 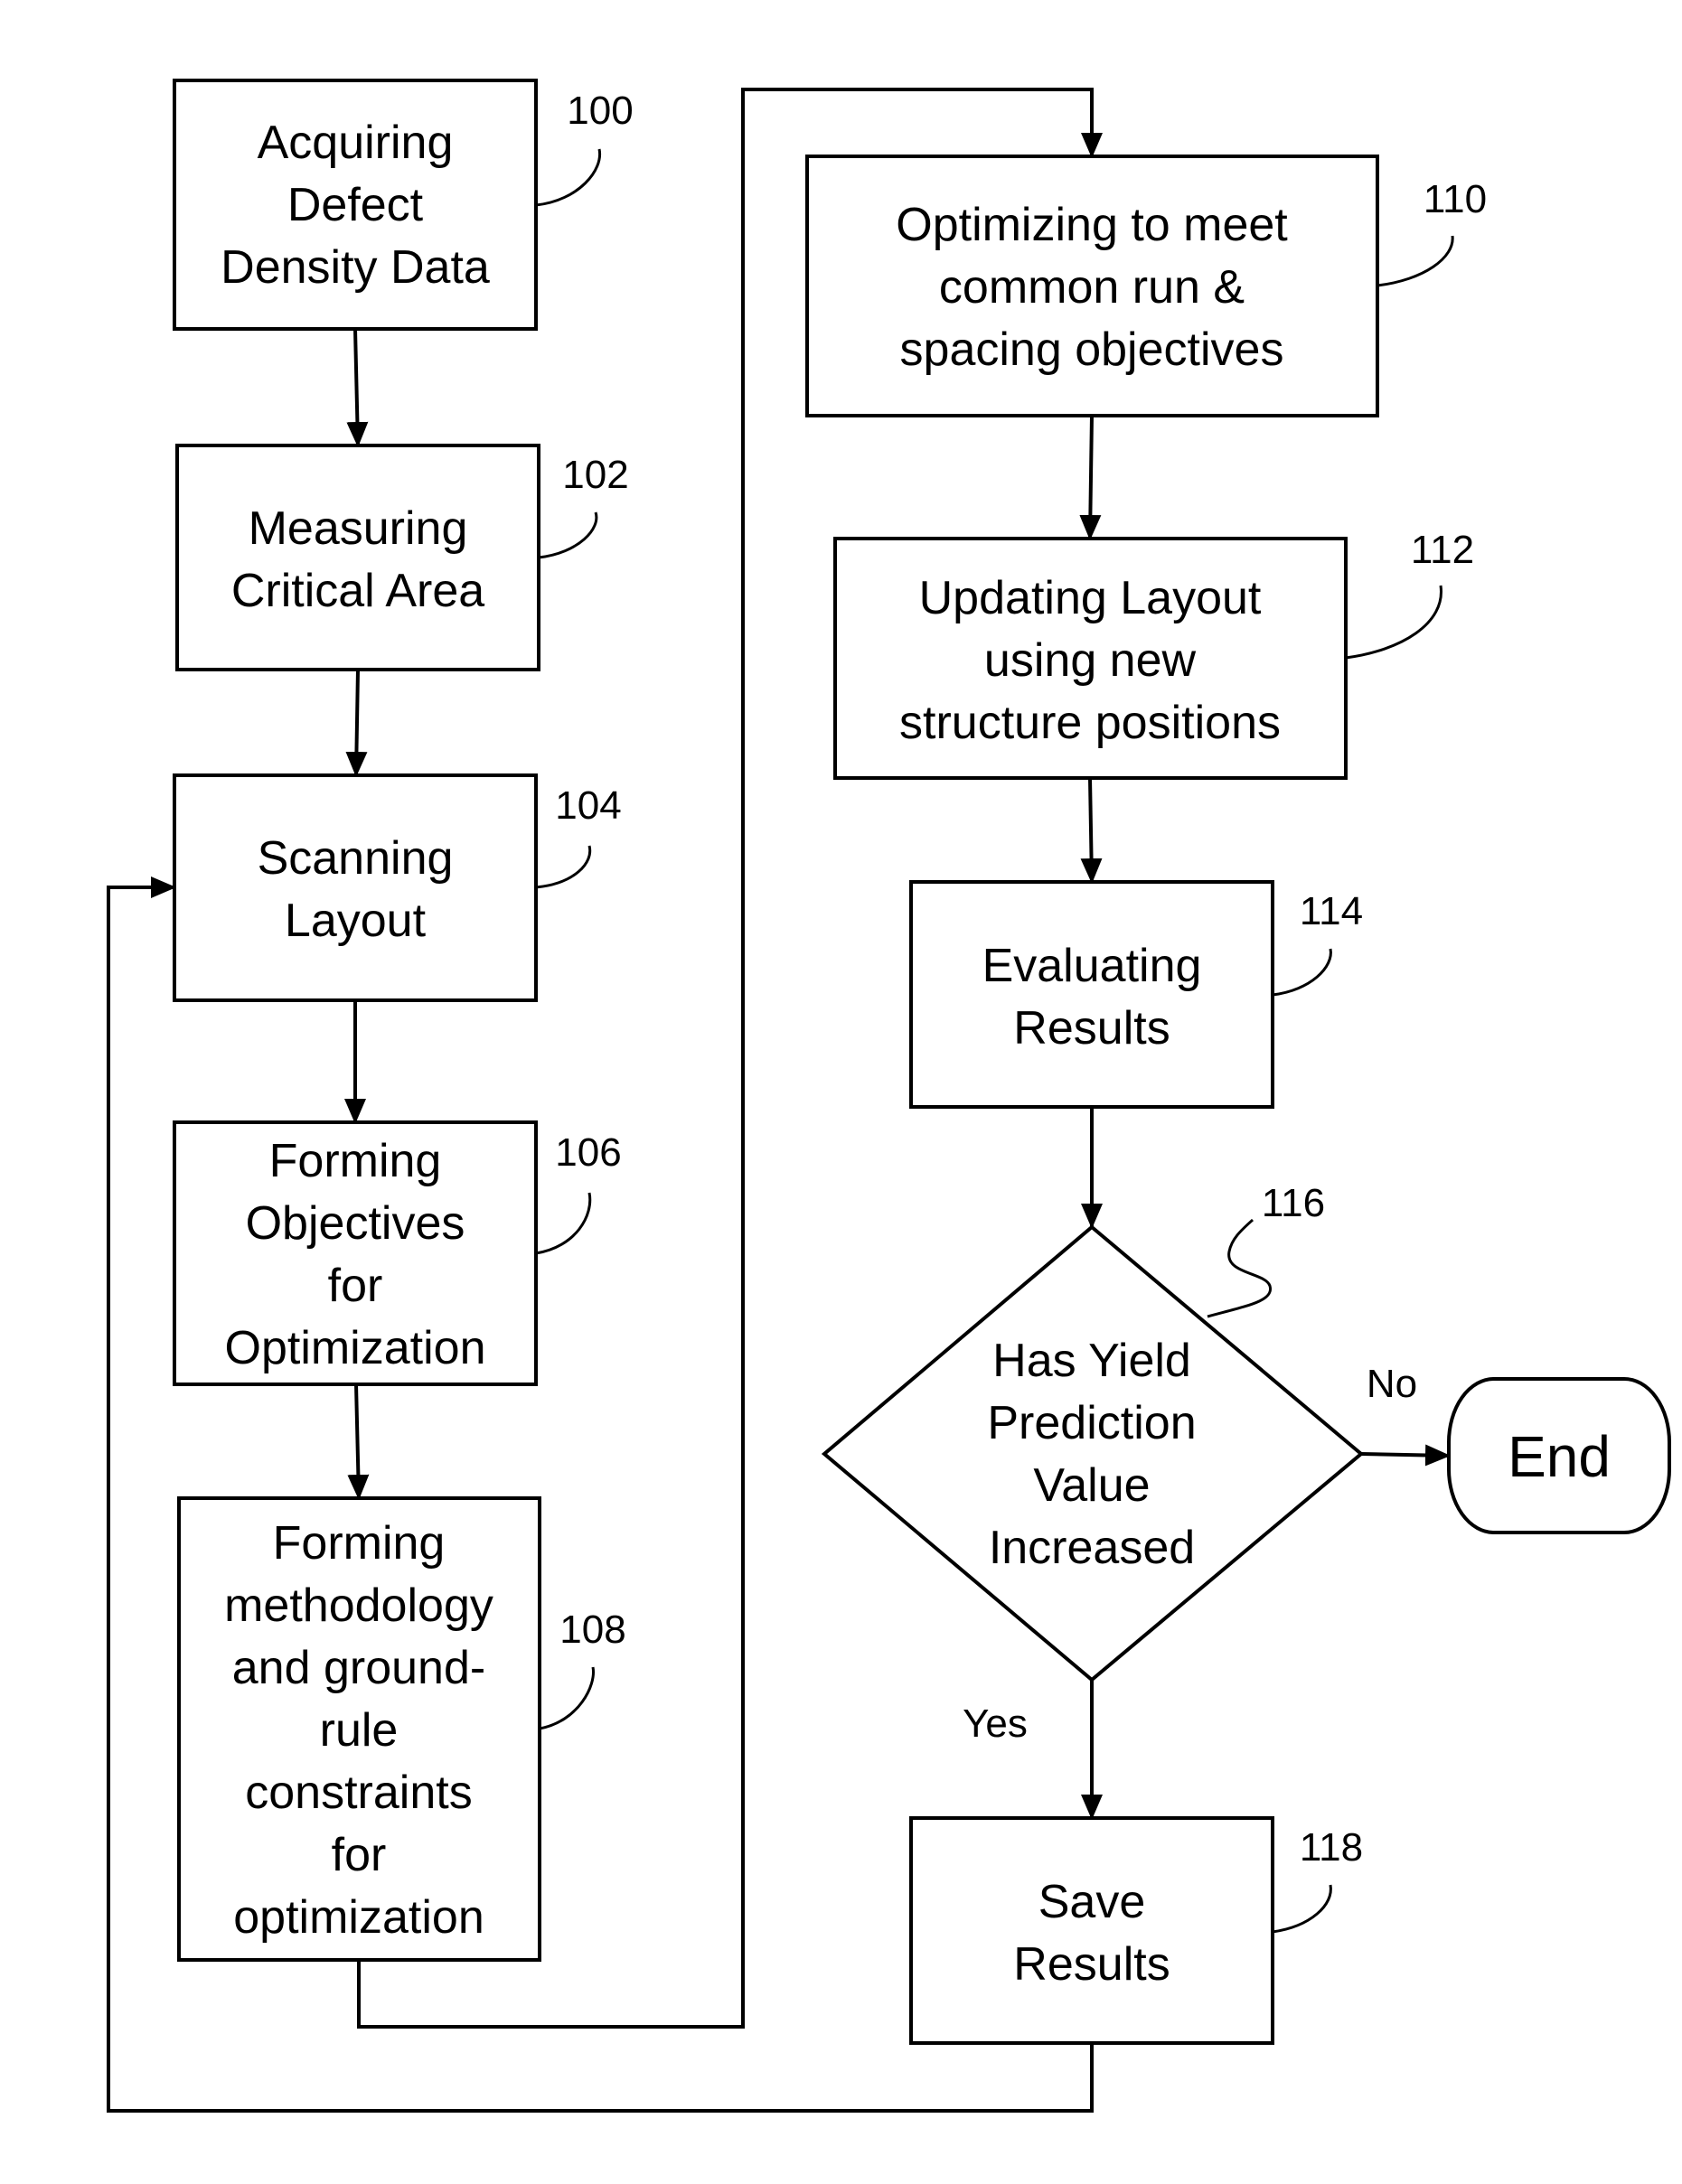 What do you see at coordinates (595, 475) in the screenshot?
I see `reference-number: 102` at bounding box center [595, 475].